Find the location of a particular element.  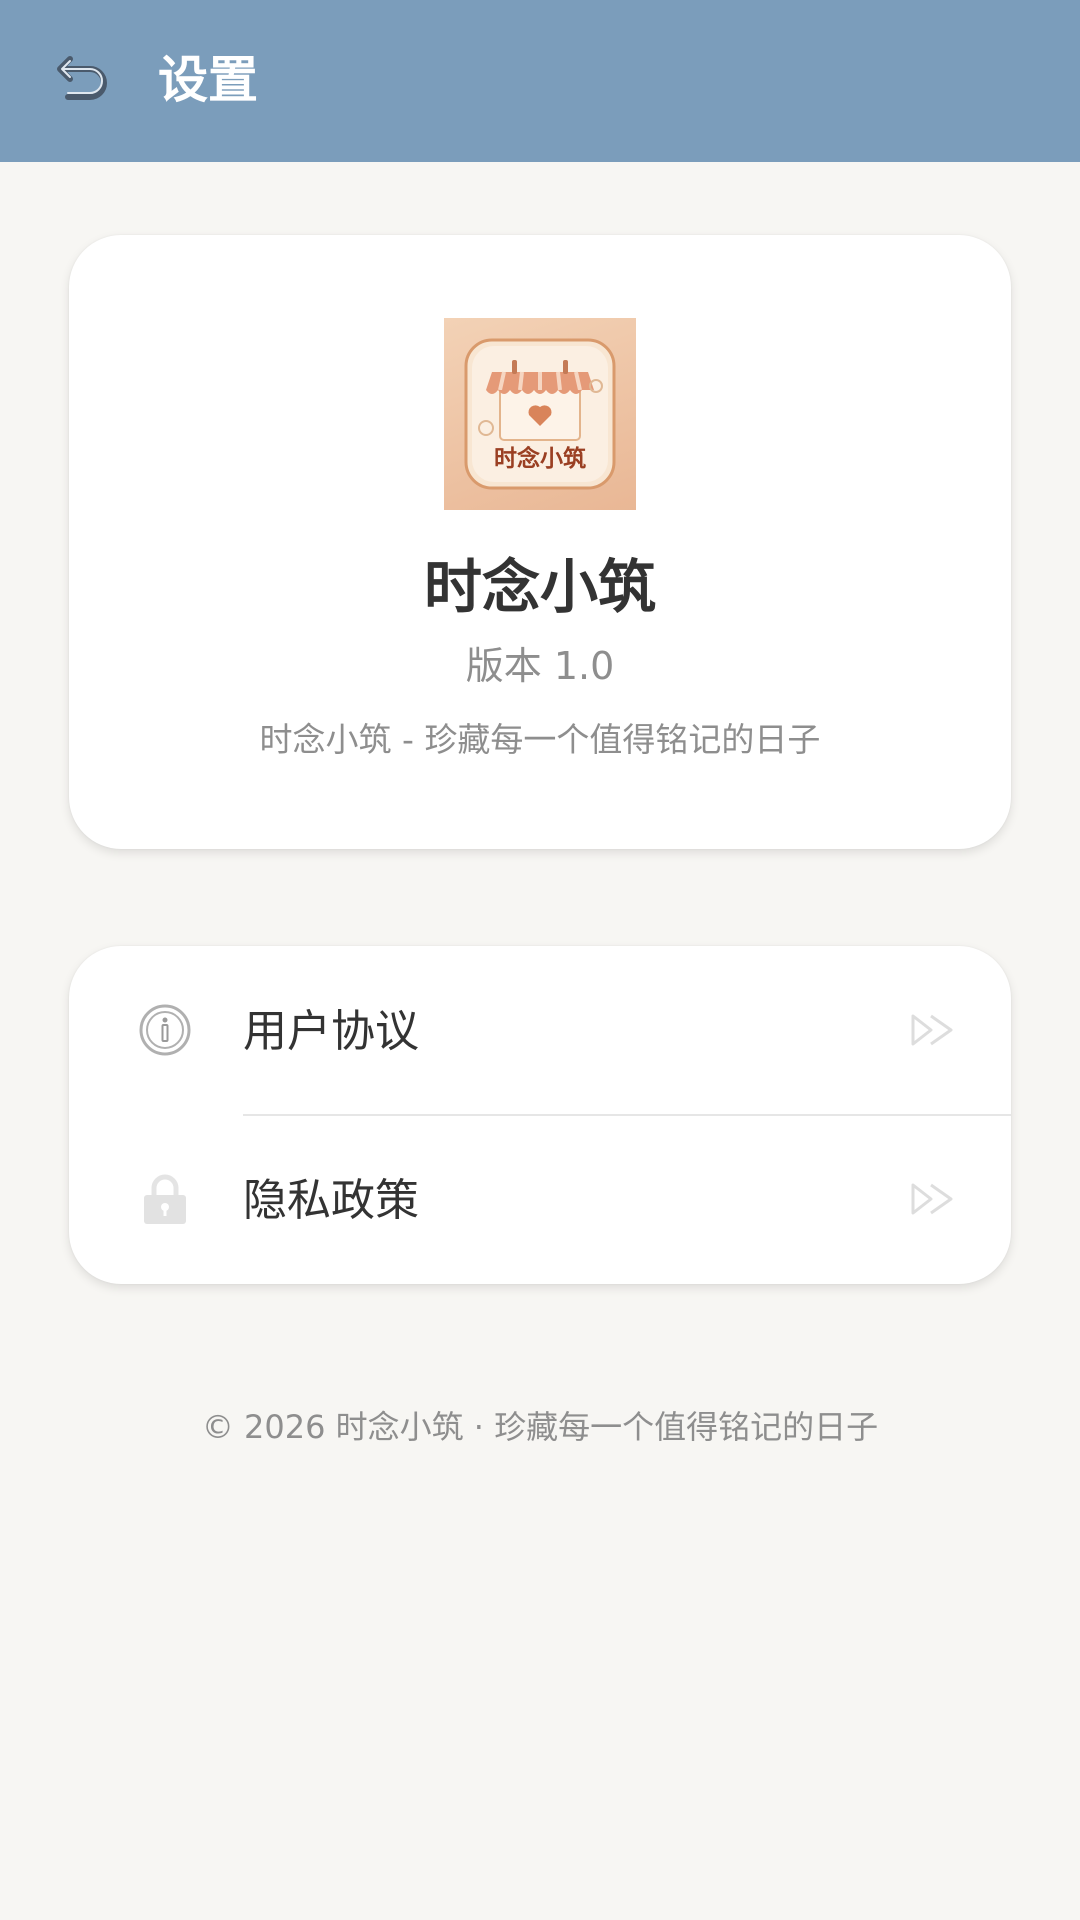

app-tagline: 时念小筑 - 珍藏每一个值得铭记的日子 is located at coordinates (540, 739).